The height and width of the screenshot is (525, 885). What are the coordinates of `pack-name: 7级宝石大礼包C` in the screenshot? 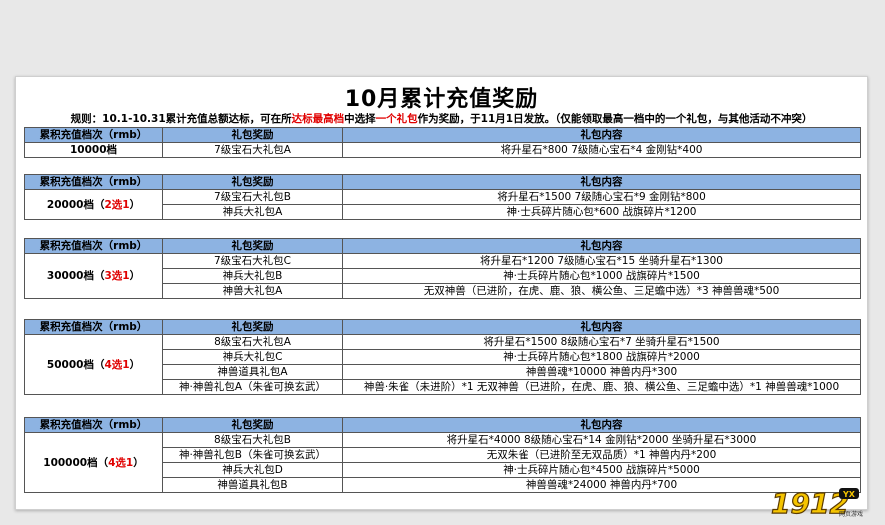 It's located at (252, 261).